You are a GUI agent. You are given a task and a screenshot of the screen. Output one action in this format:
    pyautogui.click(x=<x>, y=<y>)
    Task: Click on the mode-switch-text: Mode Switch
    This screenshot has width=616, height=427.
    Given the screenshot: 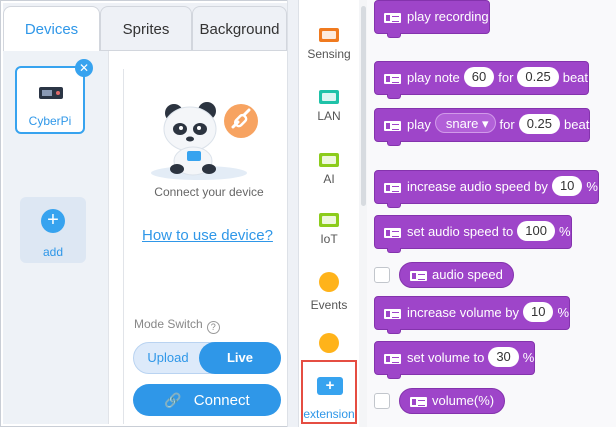 What is the action you would take?
    pyautogui.click(x=168, y=324)
    